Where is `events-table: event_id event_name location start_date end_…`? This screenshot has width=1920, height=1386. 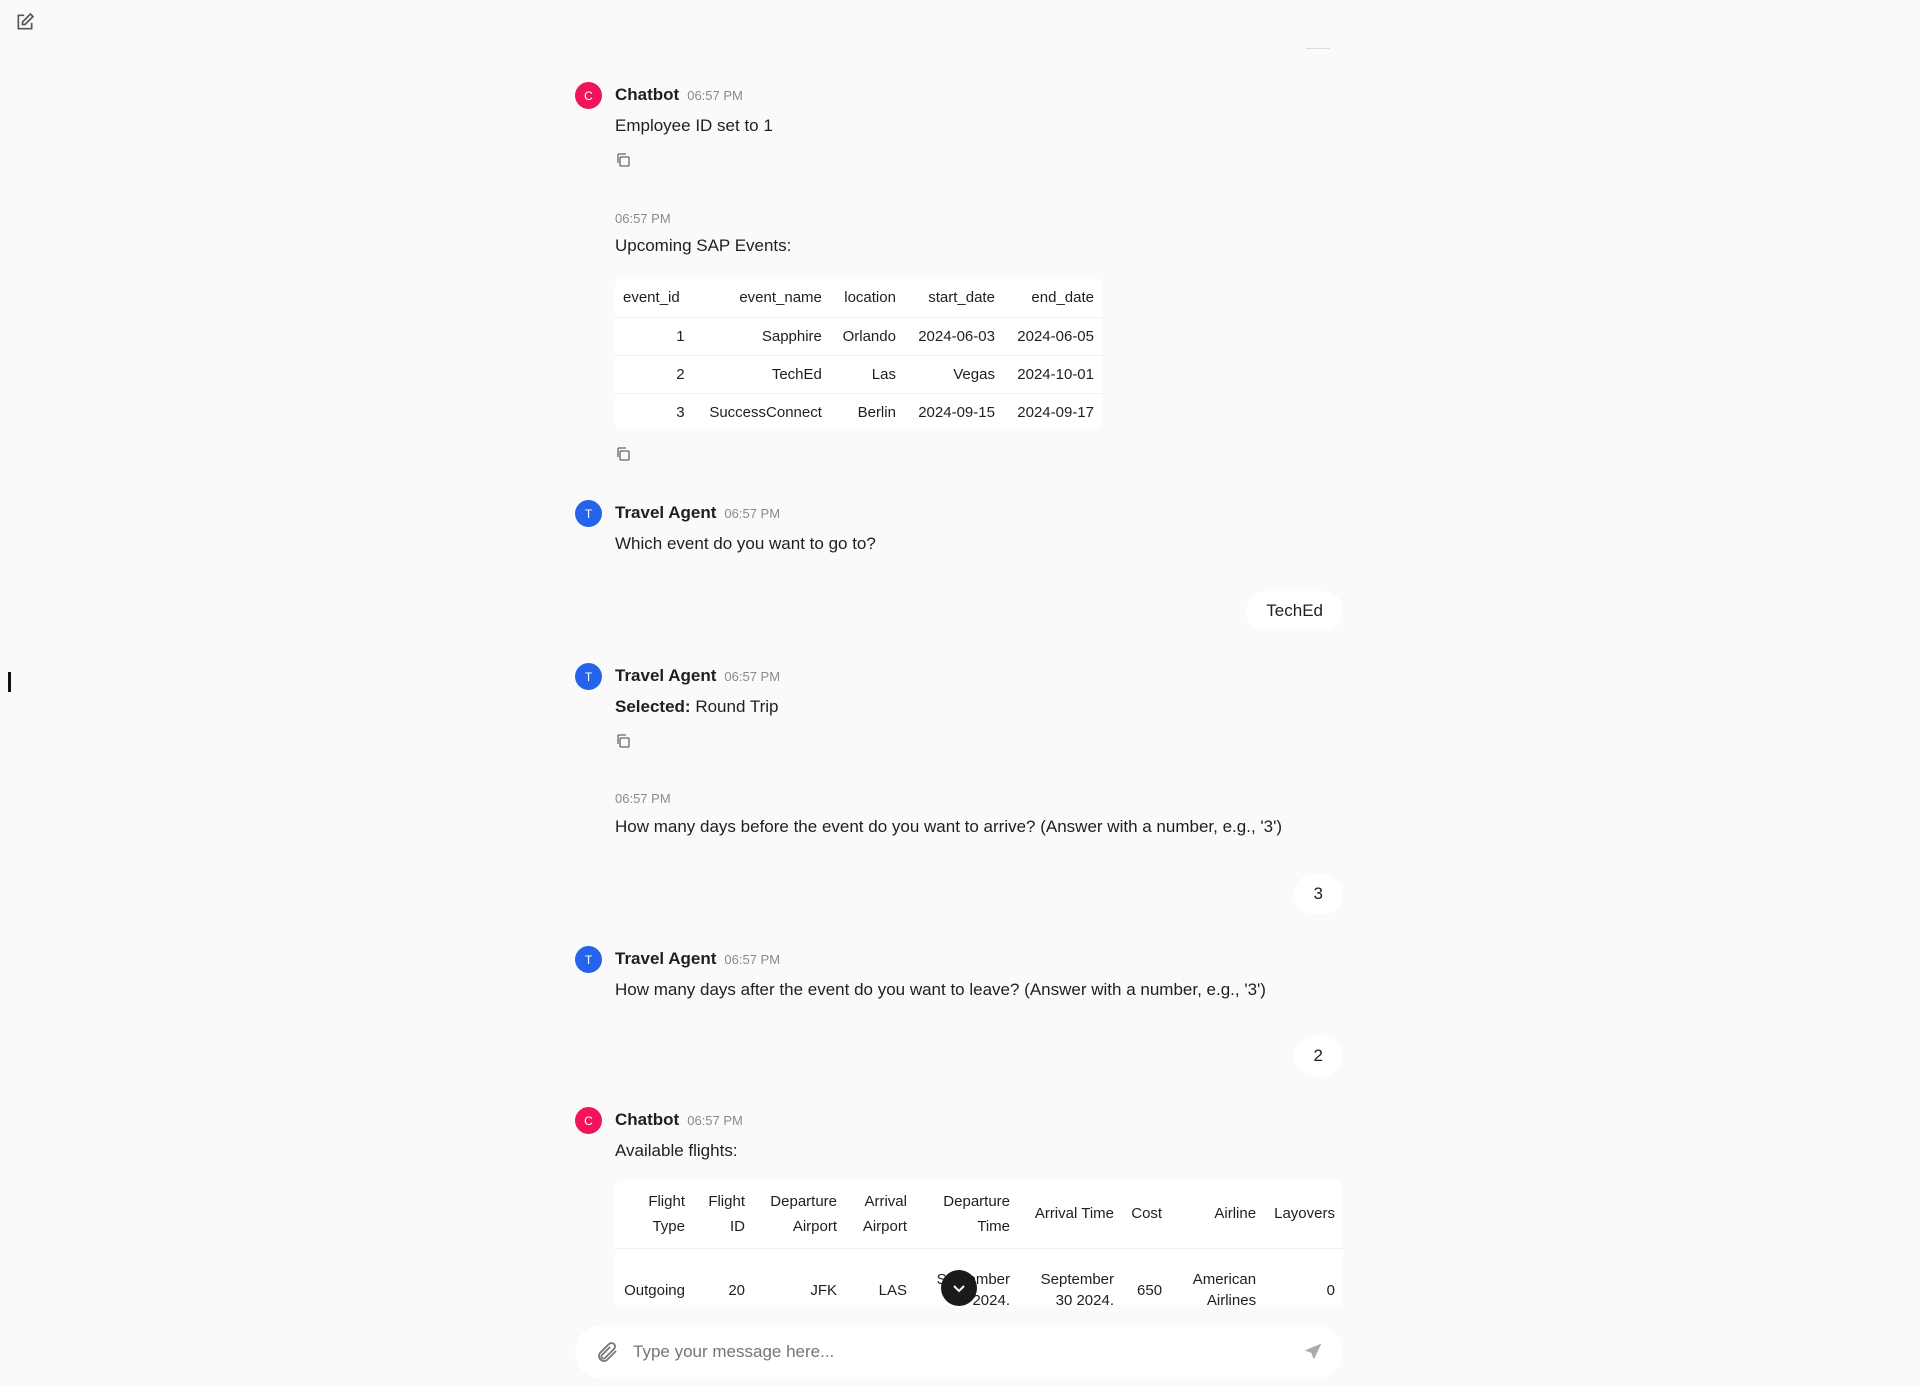
events-table: event_id event_name location start_date end_… is located at coordinates (858, 354).